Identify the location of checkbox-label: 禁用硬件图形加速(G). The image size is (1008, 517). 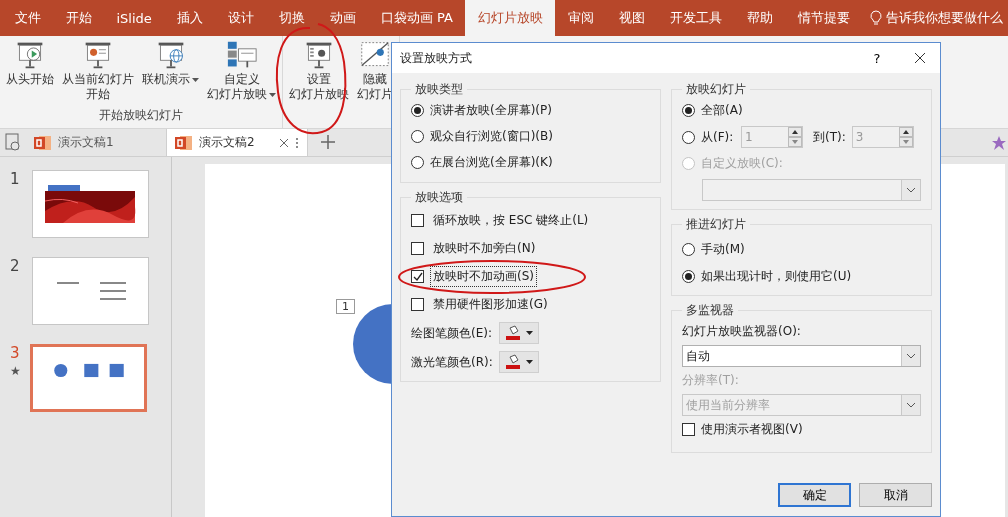
(490, 304).